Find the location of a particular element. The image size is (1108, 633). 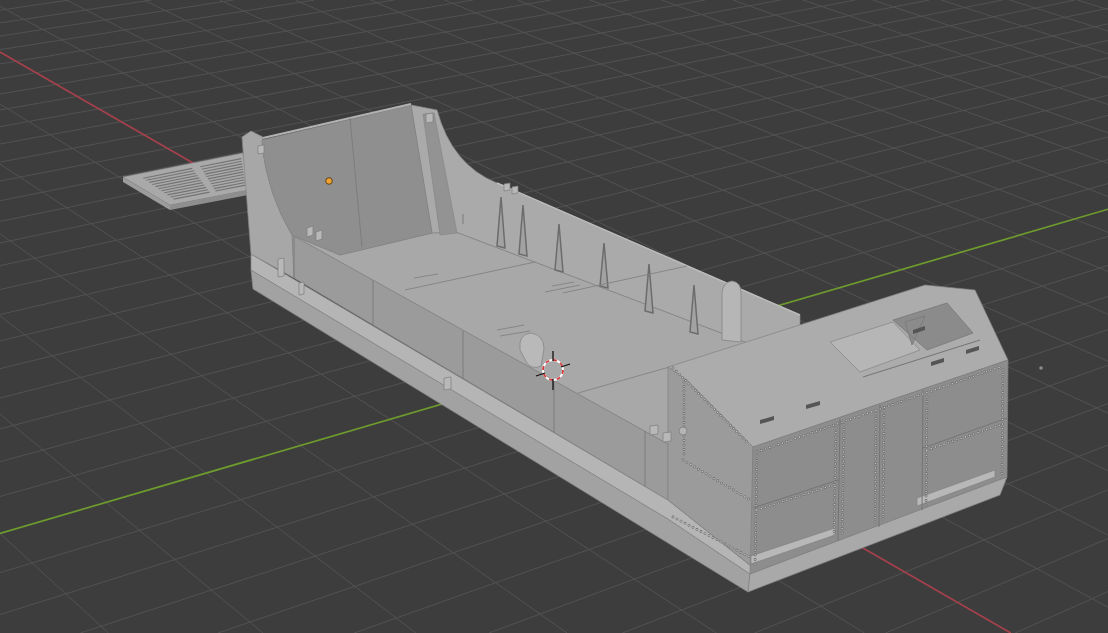

origin-dot-icon is located at coordinates (329, 181).